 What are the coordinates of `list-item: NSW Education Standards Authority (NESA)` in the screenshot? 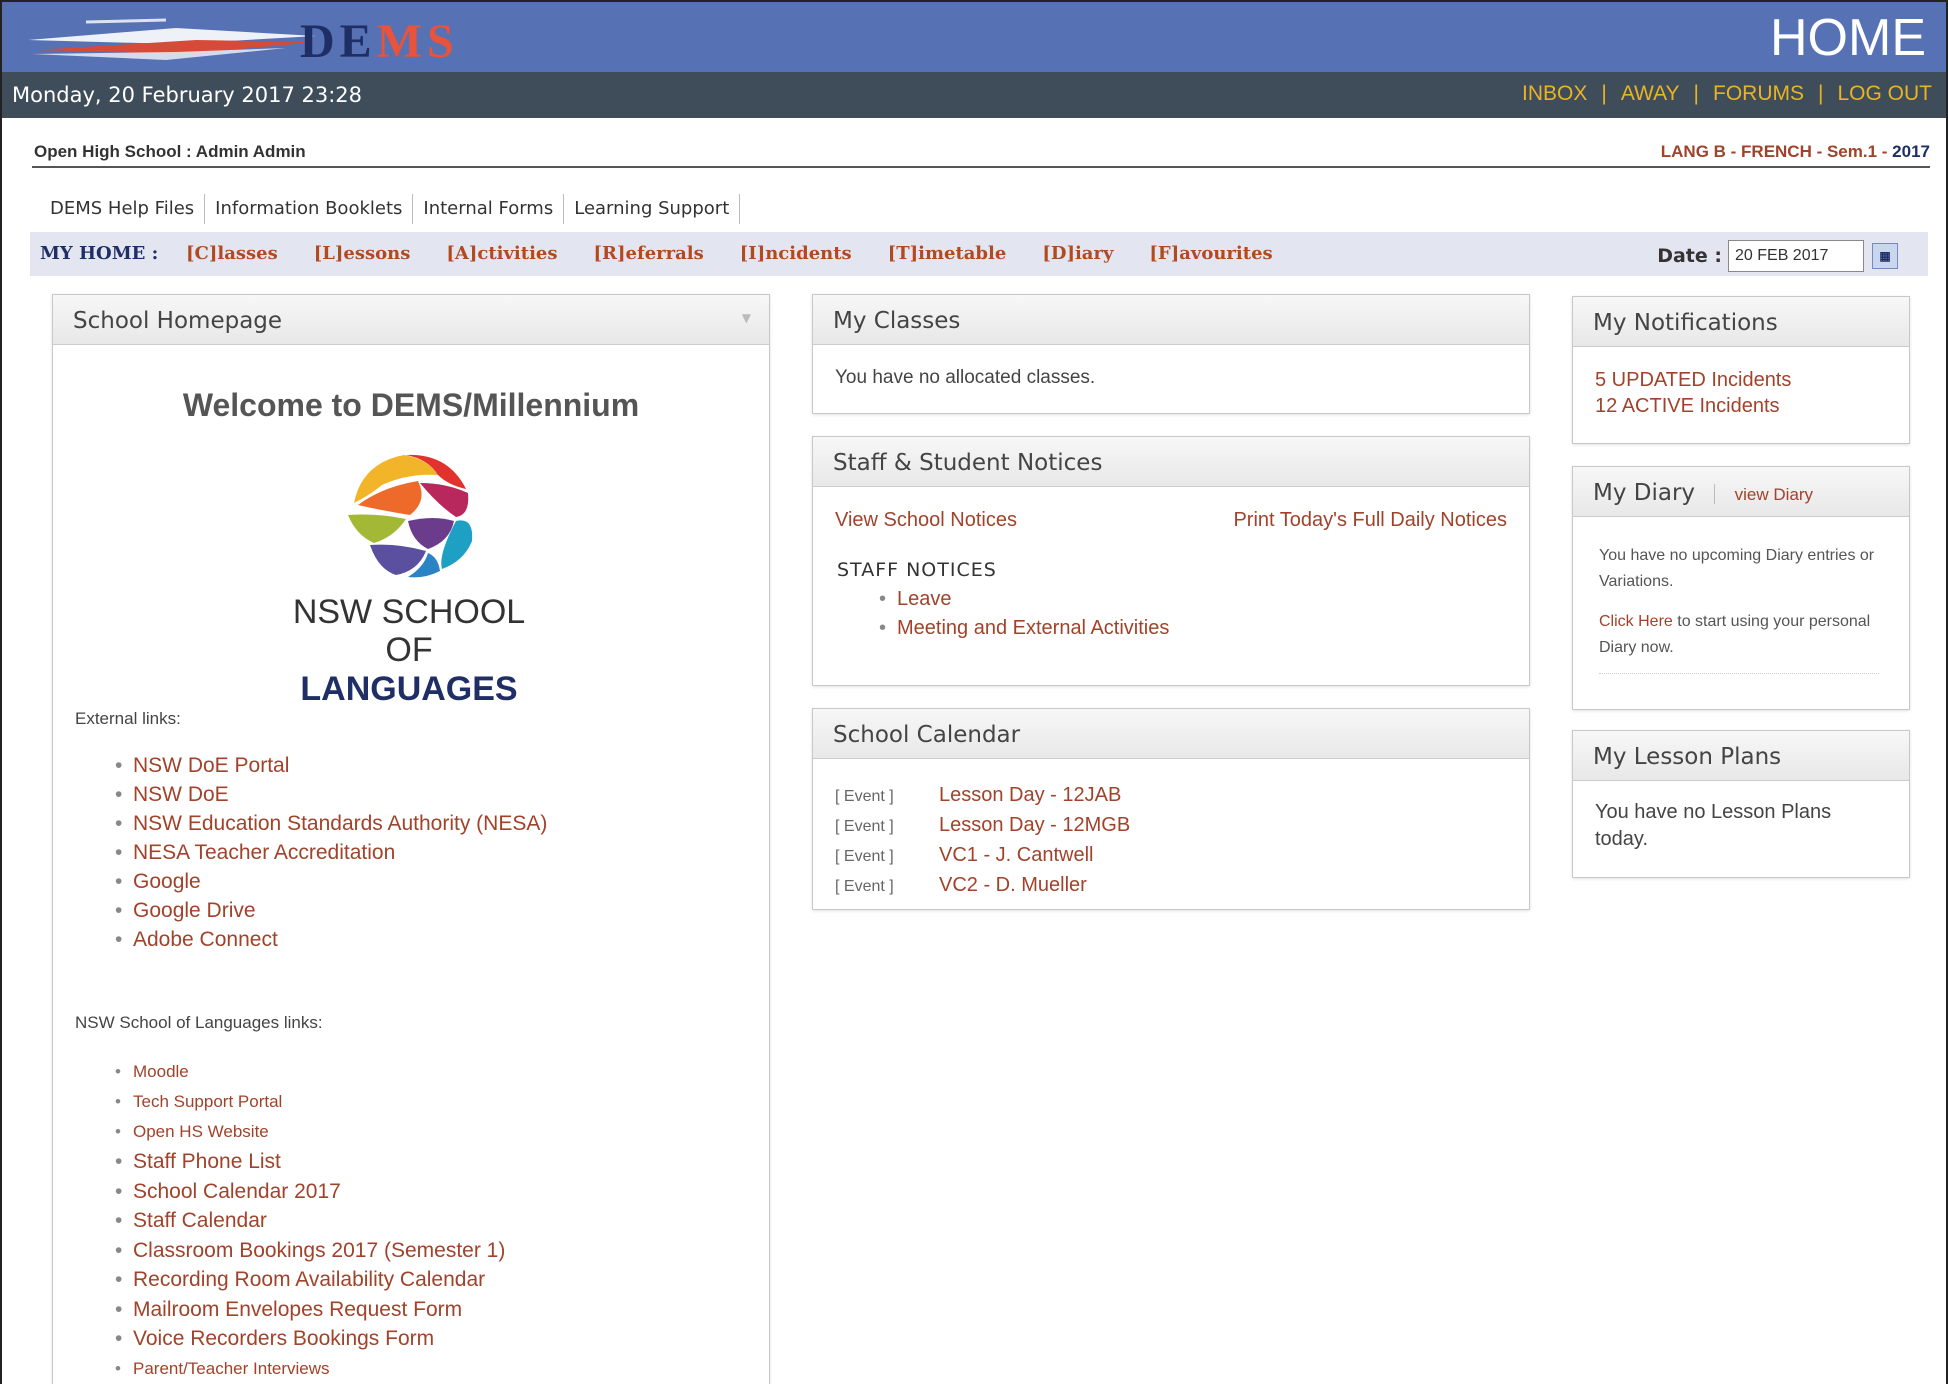 It's located at (329, 823).